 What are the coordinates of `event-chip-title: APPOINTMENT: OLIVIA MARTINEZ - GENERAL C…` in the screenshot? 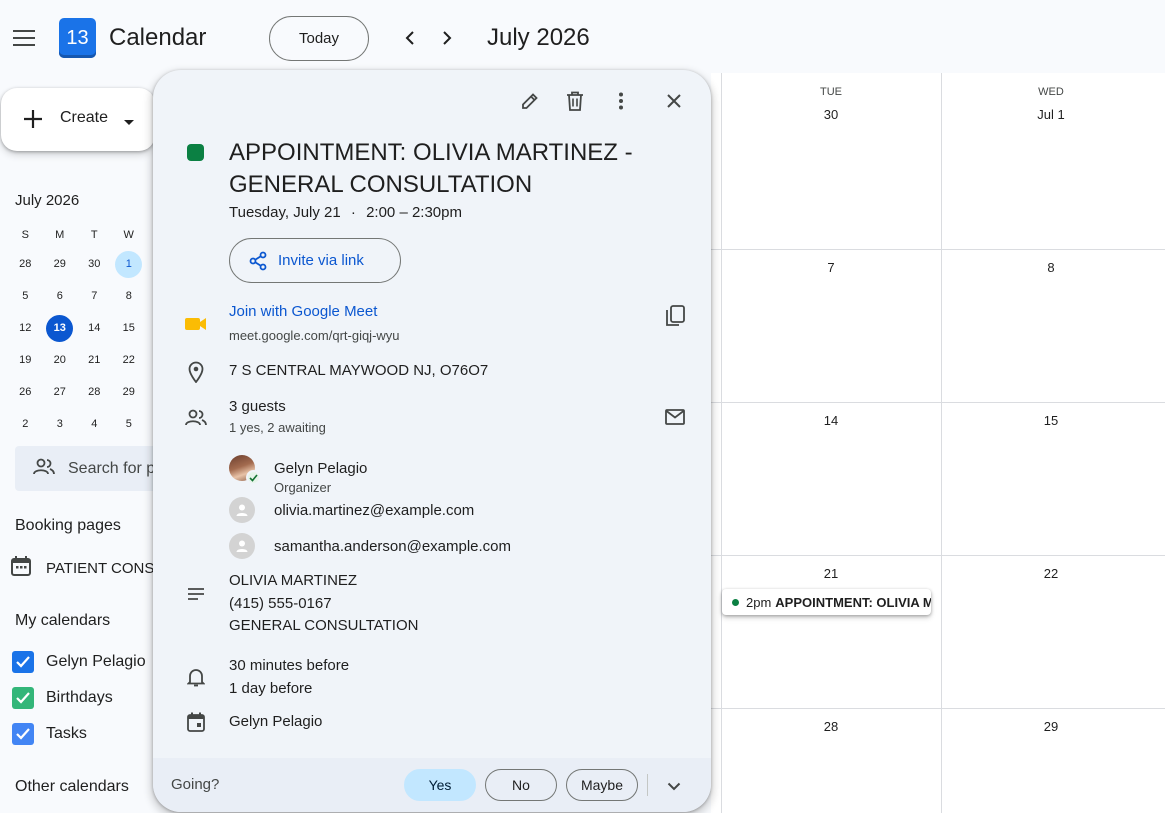 It's located at (853, 602).